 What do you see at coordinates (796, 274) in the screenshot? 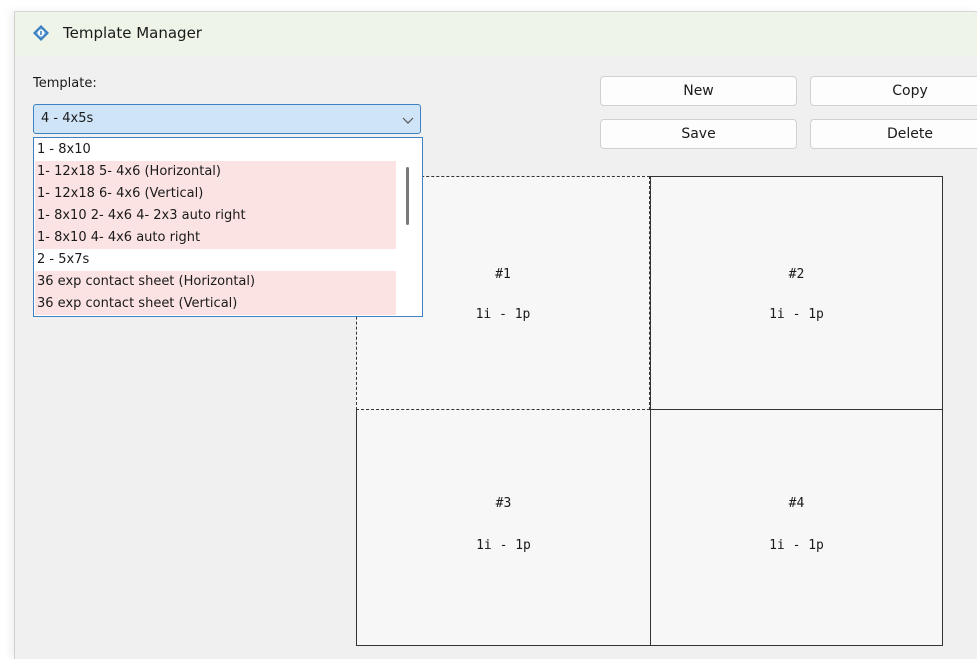
I see `cell-number: #2` at bounding box center [796, 274].